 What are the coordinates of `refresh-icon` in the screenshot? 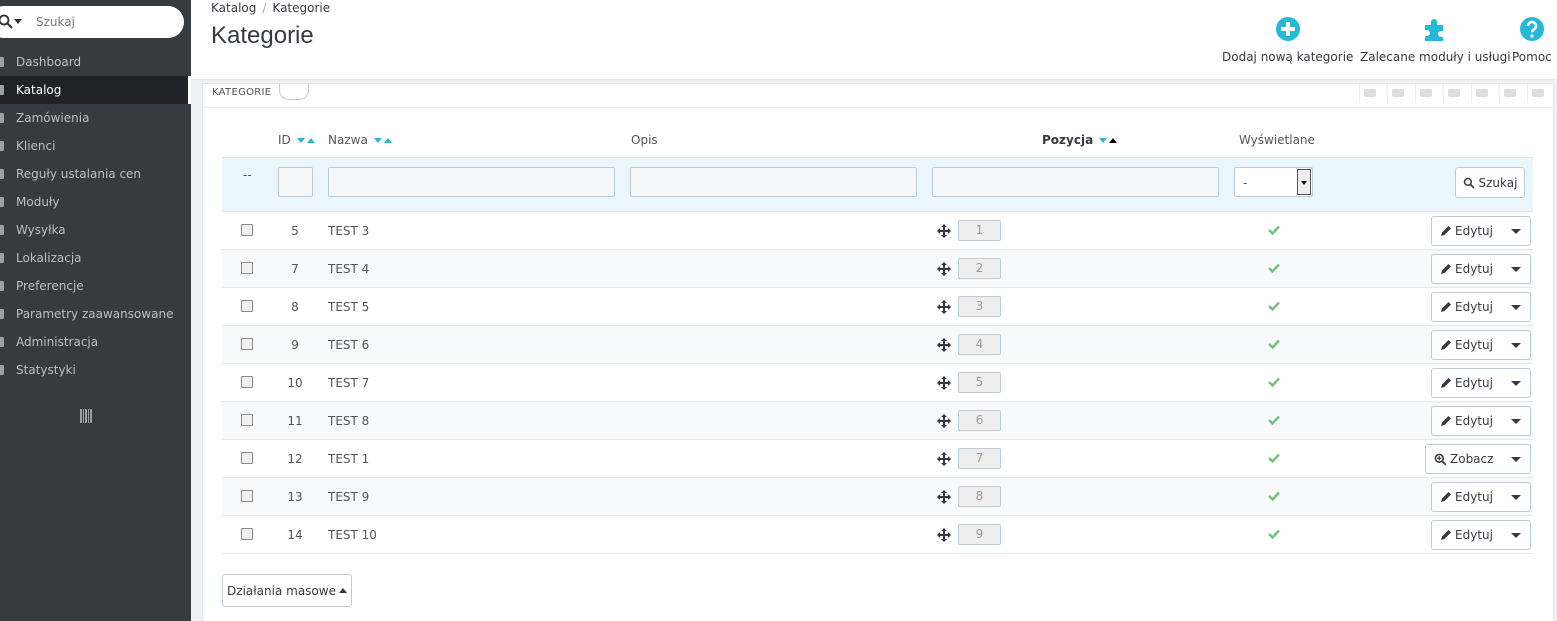 It's located at (1481, 93).